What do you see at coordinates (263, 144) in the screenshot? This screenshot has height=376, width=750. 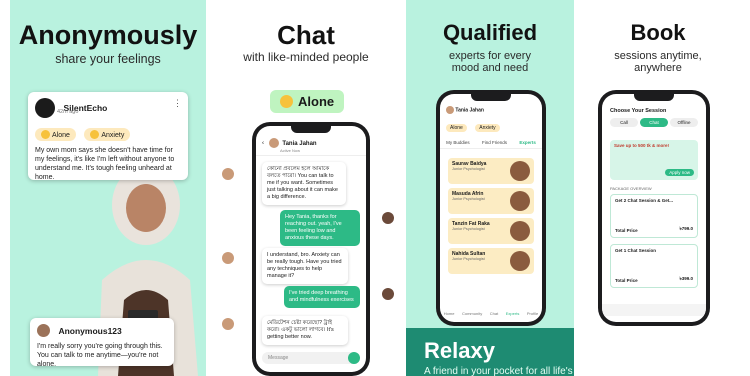 I see `back-icon: ‹` at bounding box center [263, 144].